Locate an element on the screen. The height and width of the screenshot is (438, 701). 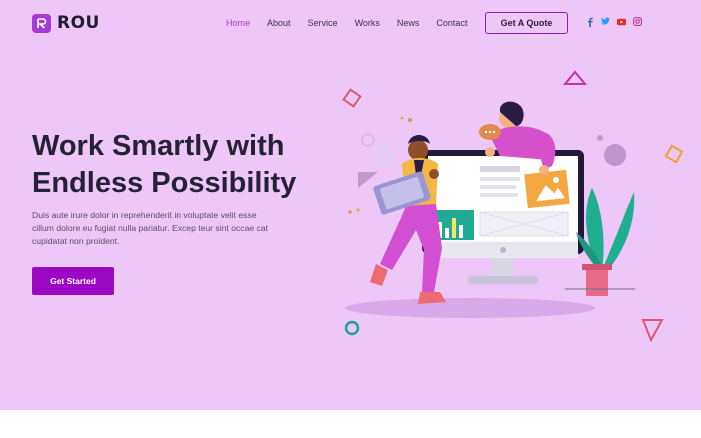
nav-home: Home is located at coordinates (238, 23).